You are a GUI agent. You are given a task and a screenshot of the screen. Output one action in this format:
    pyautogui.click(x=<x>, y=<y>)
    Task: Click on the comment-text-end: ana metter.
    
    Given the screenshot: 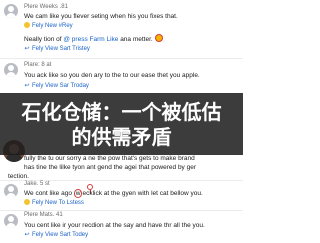 What is the action you would take?
    pyautogui.click(x=135, y=39)
    